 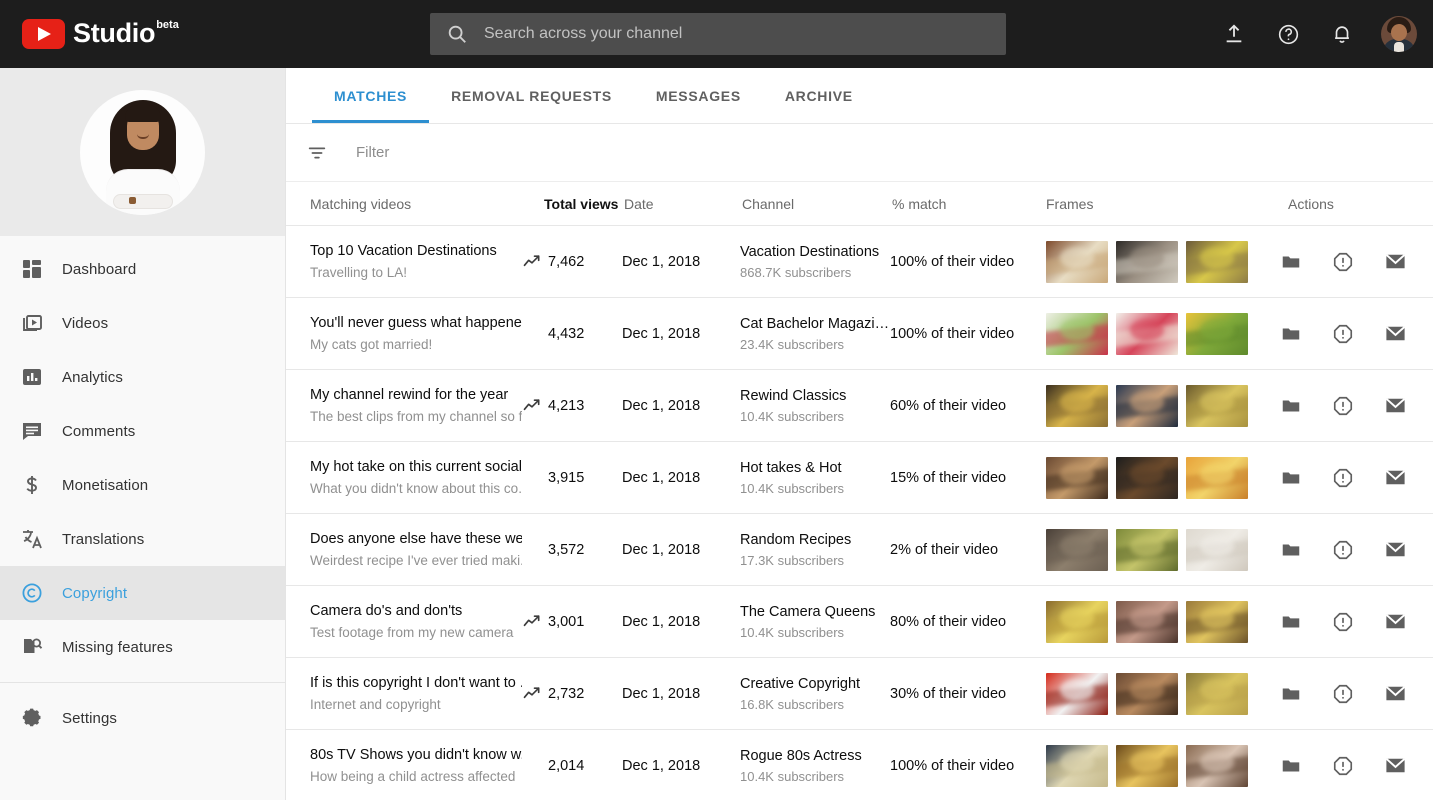 What do you see at coordinates (416, 611) in the screenshot?
I see `video-title: Camera do's and don'ts` at bounding box center [416, 611].